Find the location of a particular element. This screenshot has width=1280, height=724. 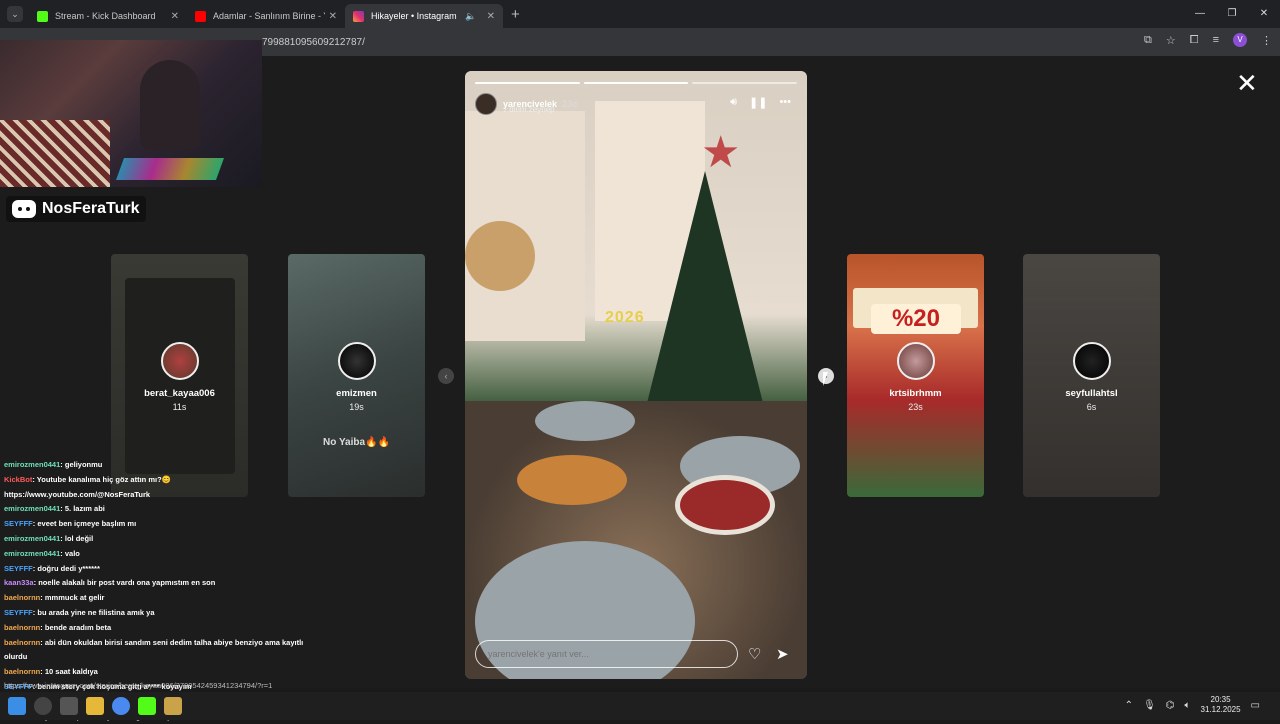

window-controls: — ❐ ✕ is located at coordinates (1232, 14).